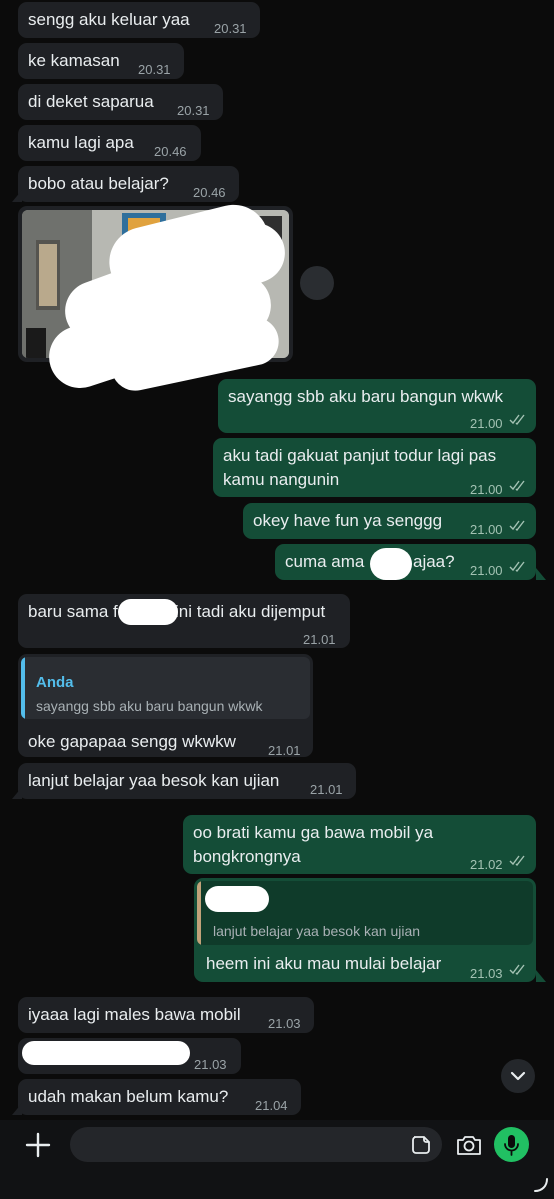 The width and height of the screenshot is (554, 1199). I want to click on sticker-icon, so click(421, 1145).